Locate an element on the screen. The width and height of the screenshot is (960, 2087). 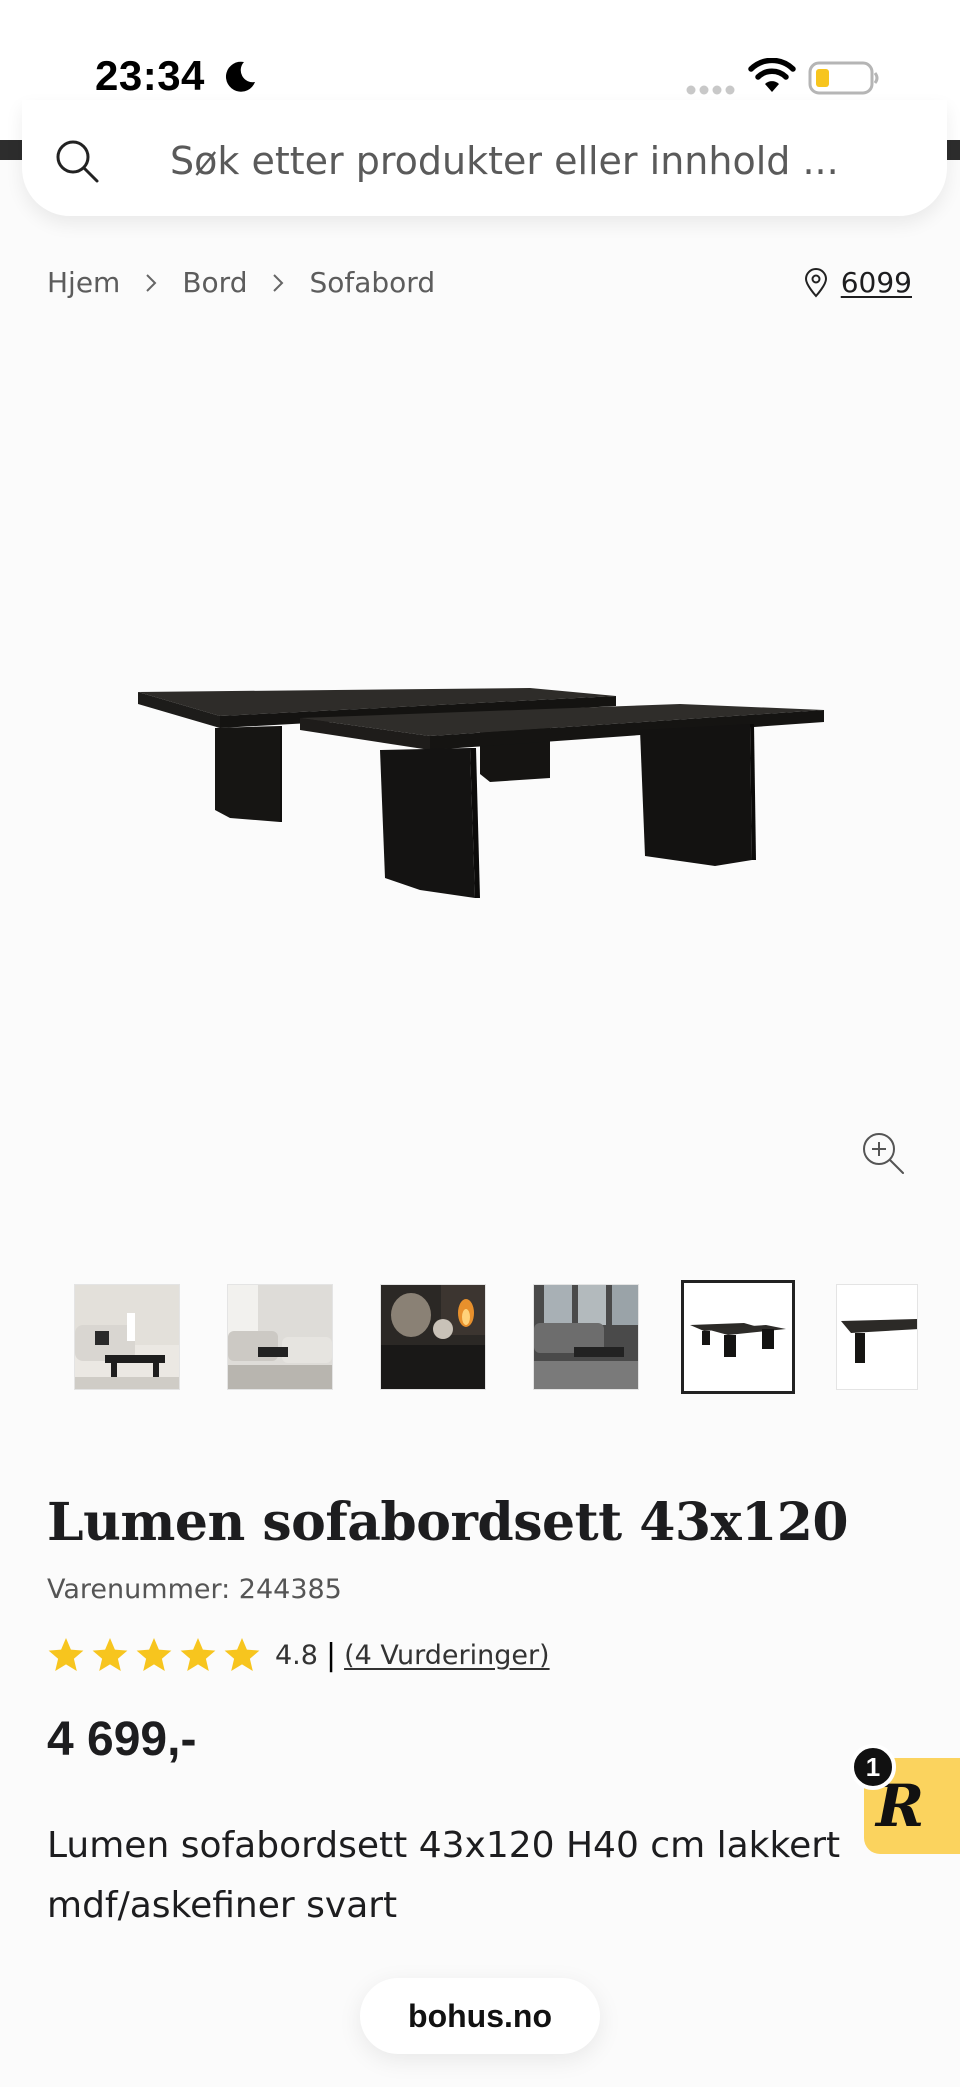
search-icon is located at coordinates (77, 161).